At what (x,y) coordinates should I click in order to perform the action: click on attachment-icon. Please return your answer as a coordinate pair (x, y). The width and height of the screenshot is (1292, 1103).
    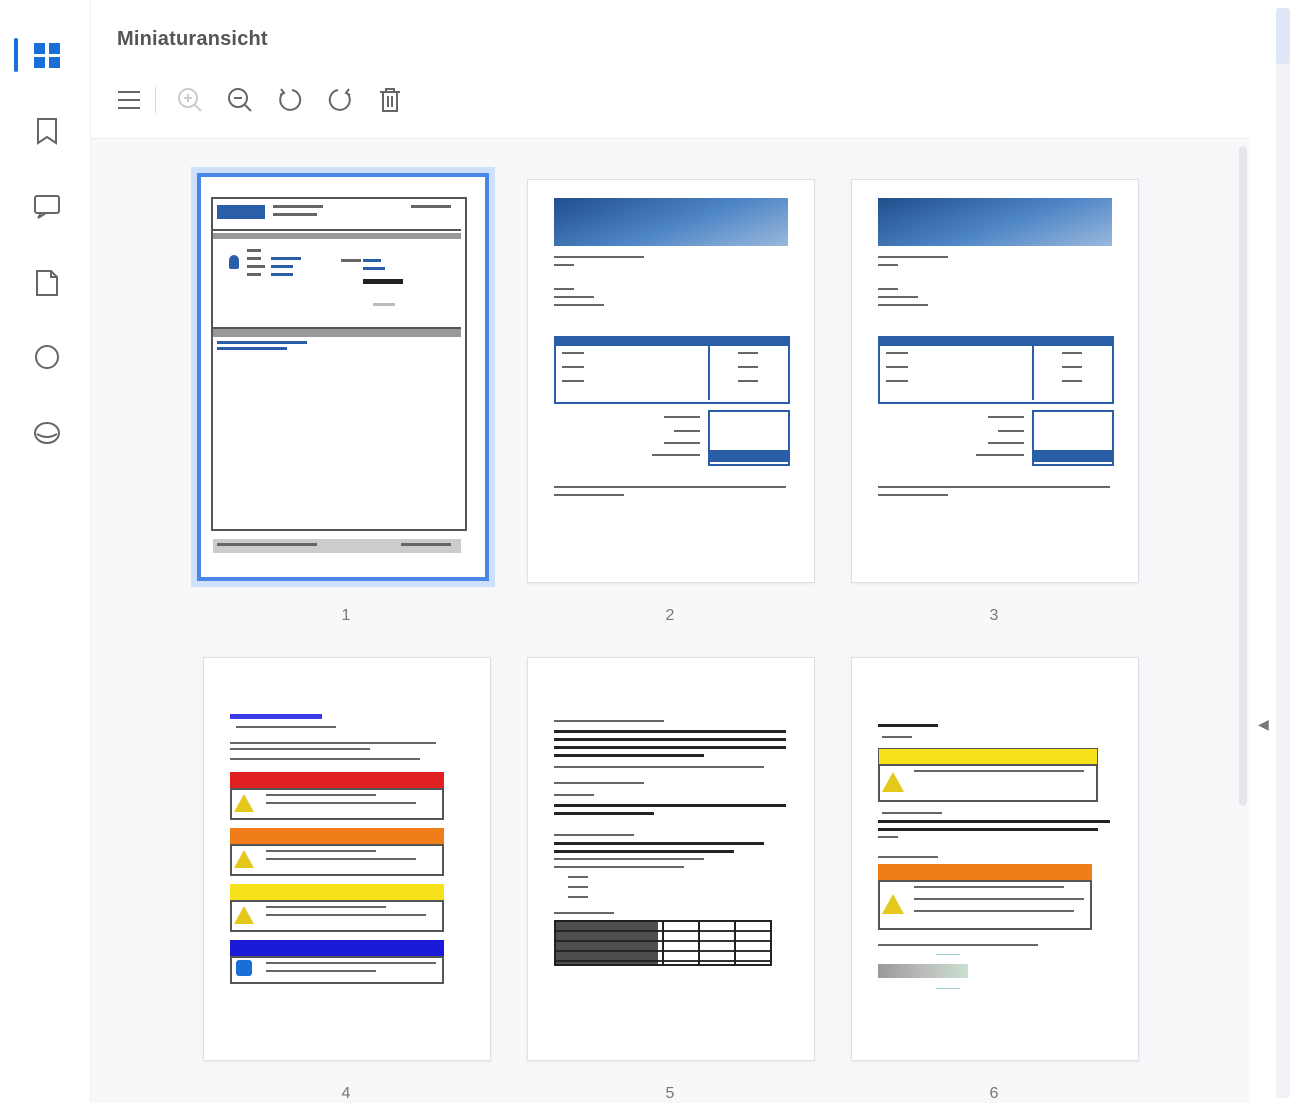
    Looking at the image, I should click on (47, 283).